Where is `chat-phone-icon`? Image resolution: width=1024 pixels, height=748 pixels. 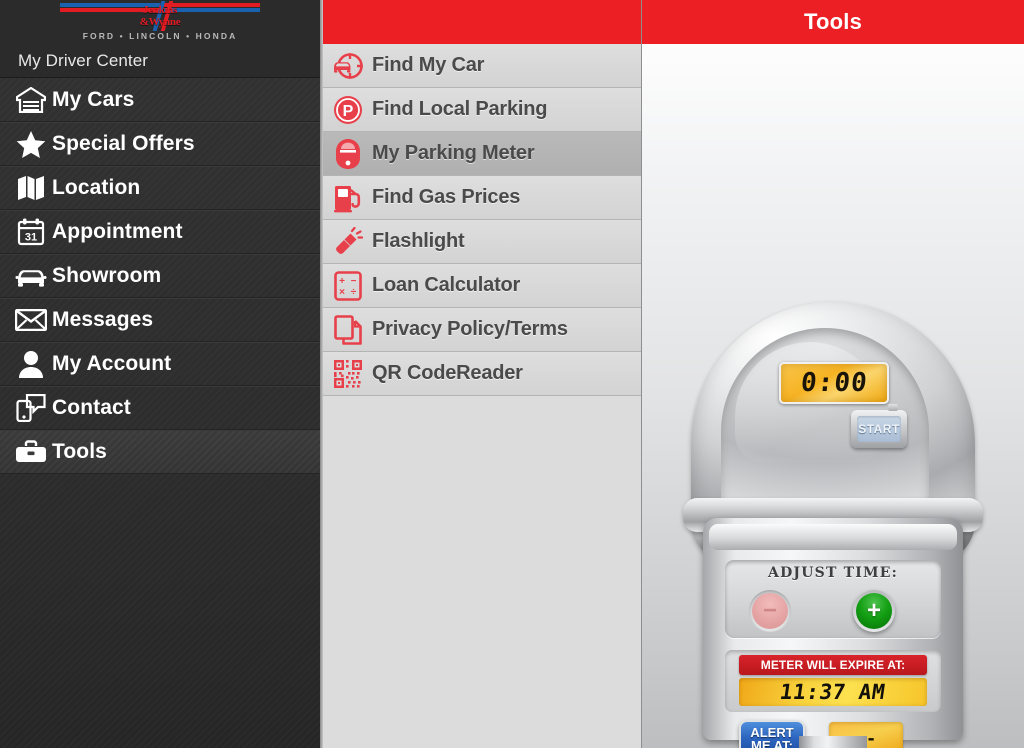
chat-phone-icon is located at coordinates (31, 408).